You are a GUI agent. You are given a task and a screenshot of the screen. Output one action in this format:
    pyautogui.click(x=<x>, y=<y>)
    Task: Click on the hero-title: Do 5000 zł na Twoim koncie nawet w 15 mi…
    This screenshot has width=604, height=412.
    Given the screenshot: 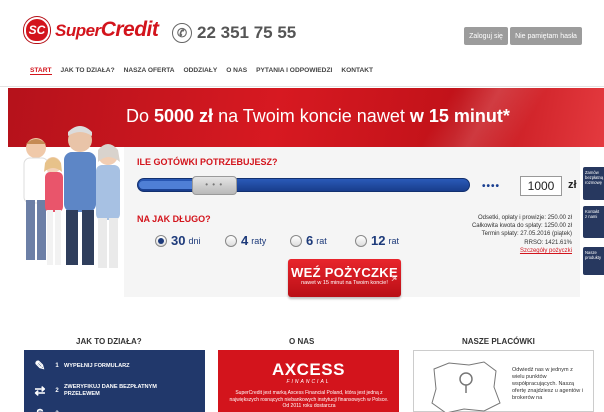 What is the action you would take?
    pyautogui.click(x=318, y=116)
    